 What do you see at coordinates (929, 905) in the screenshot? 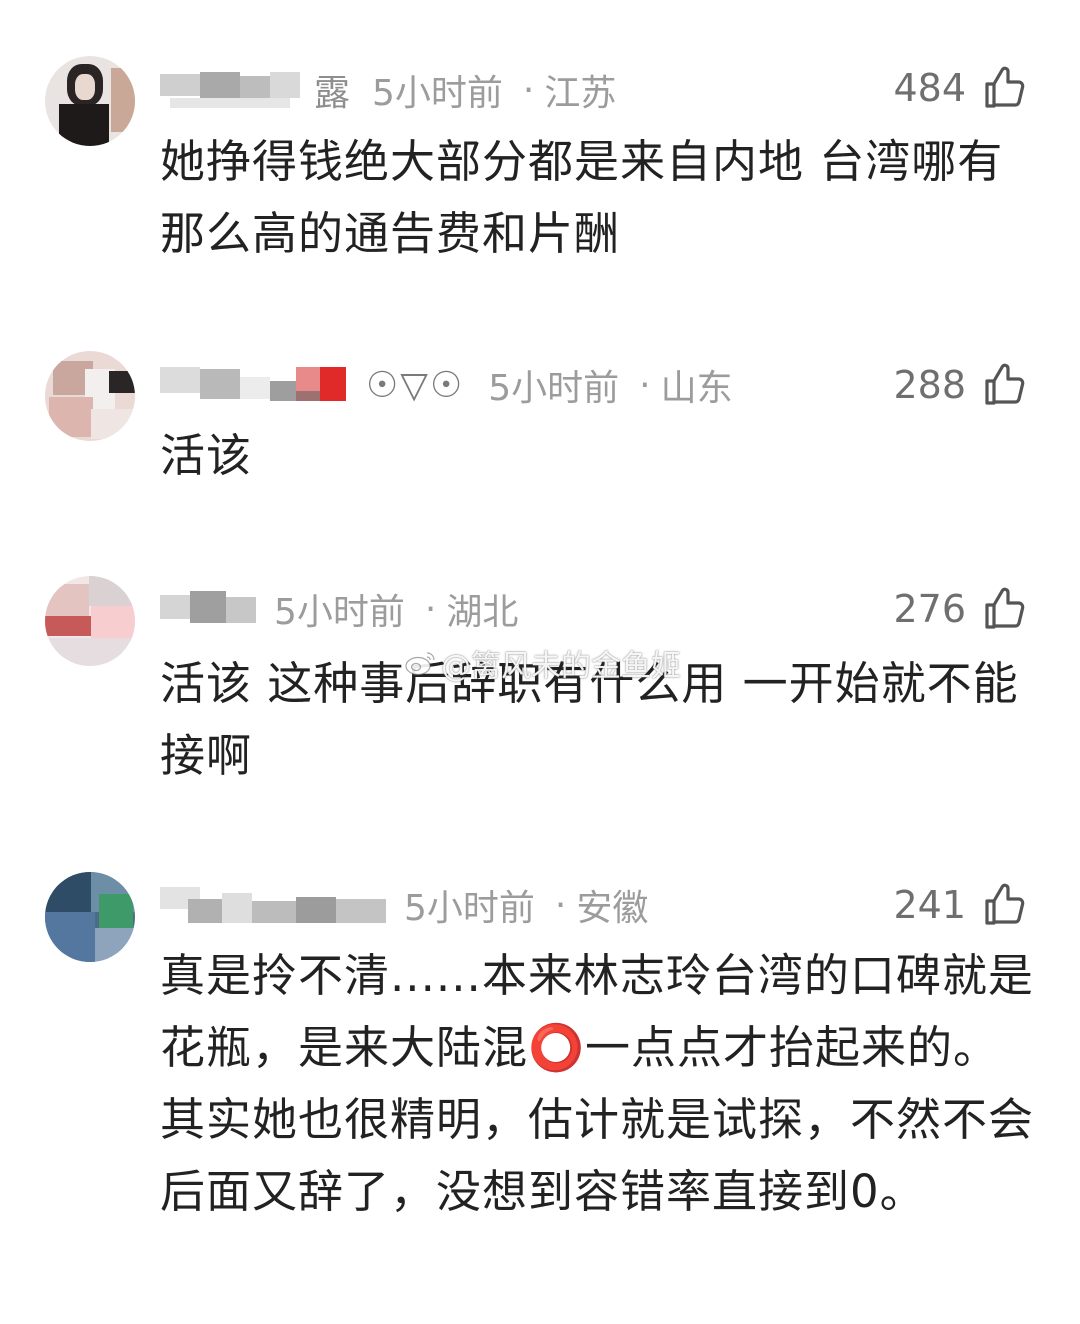
I see `like-count: 241` at bounding box center [929, 905].